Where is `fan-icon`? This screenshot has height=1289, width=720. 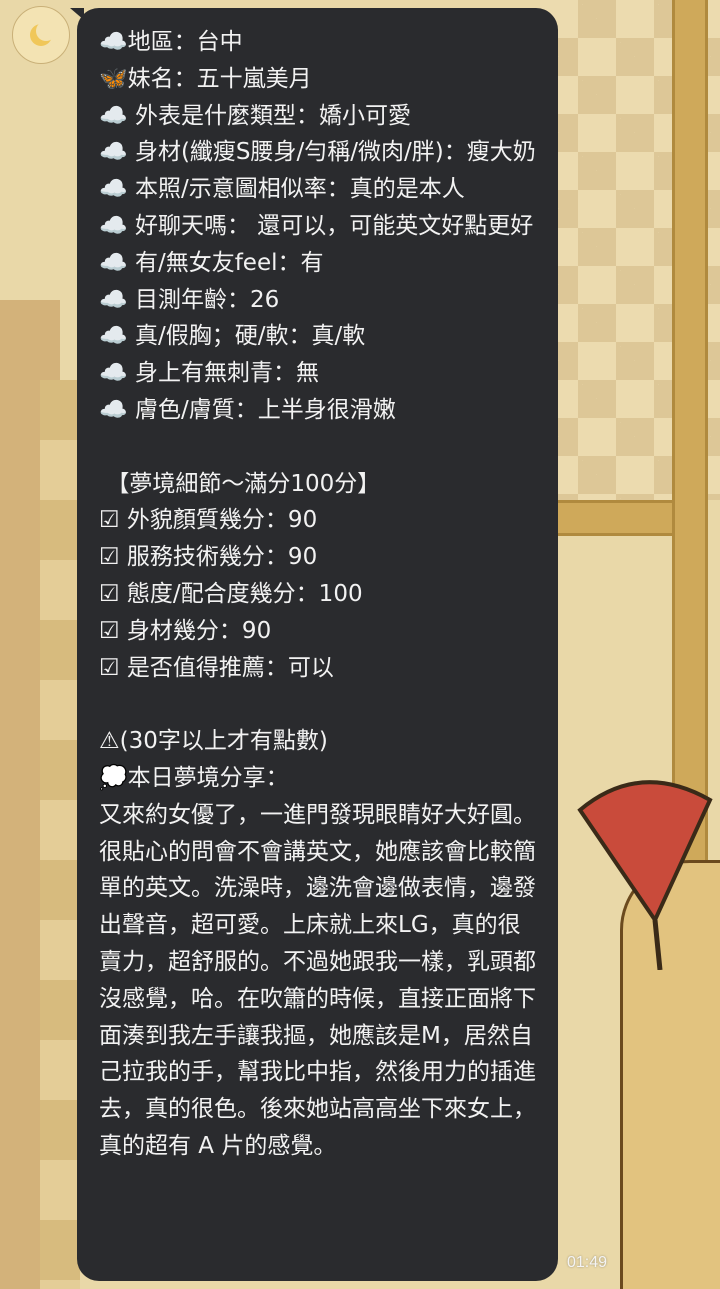
fan-icon is located at coordinates (645, 875).